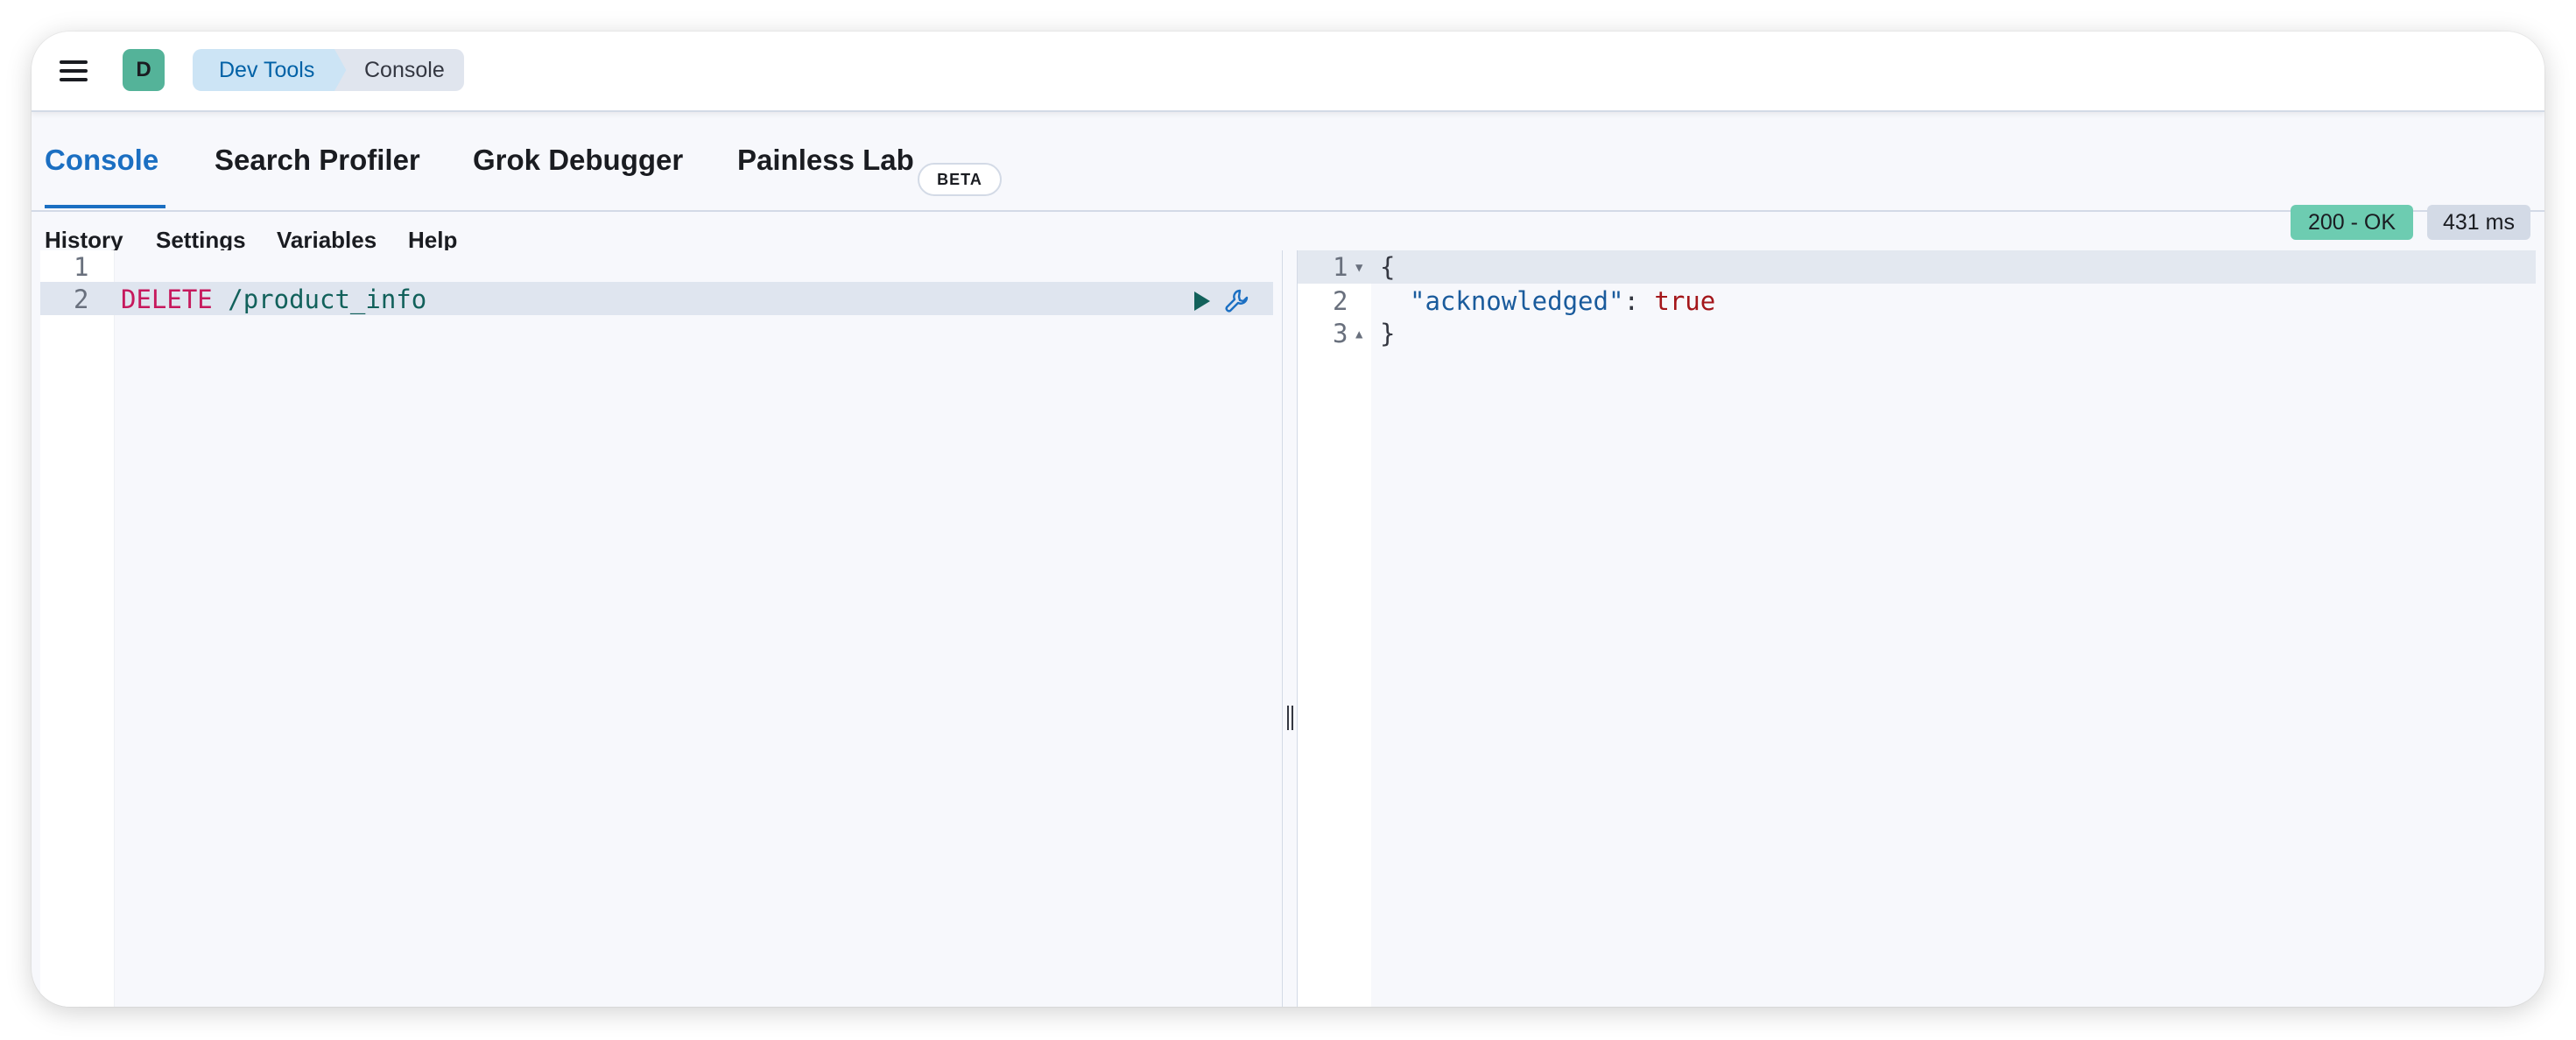 The width and height of the screenshot is (2576, 1040). Describe the element at coordinates (960, 179) in the screenshot. I see `beta-badge: BETA` at that location.